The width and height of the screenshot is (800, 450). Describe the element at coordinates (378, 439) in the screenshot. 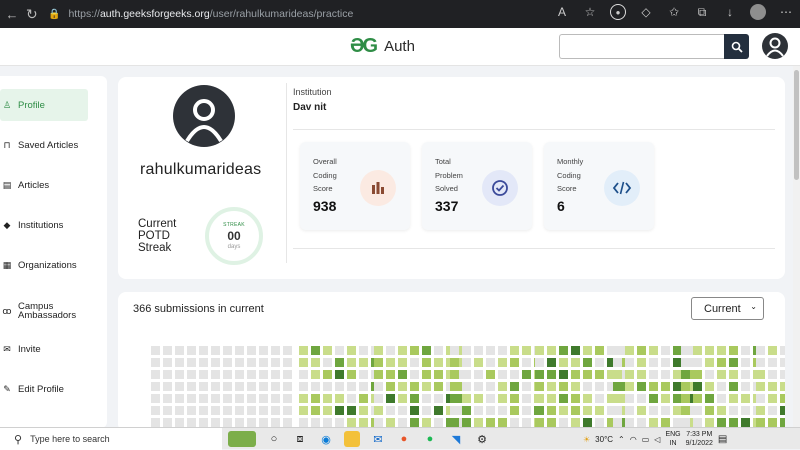

I see `mail-icon: ✉` at that location.